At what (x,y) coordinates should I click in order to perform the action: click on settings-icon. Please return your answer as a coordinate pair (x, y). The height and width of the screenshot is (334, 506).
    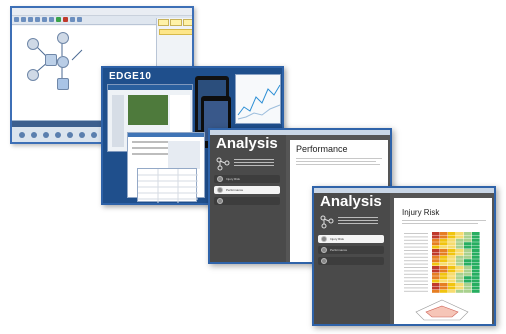
    Looking at the image, I should click on (72, 19).